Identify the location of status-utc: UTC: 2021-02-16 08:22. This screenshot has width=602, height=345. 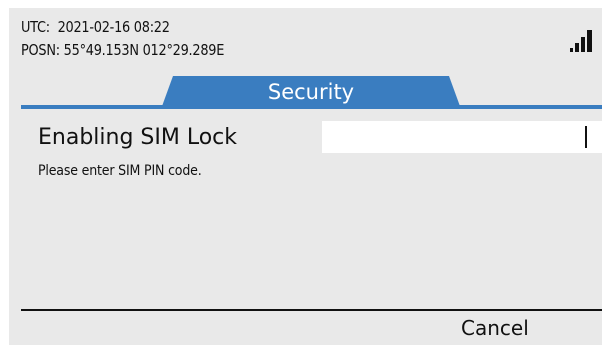
(95, 27).